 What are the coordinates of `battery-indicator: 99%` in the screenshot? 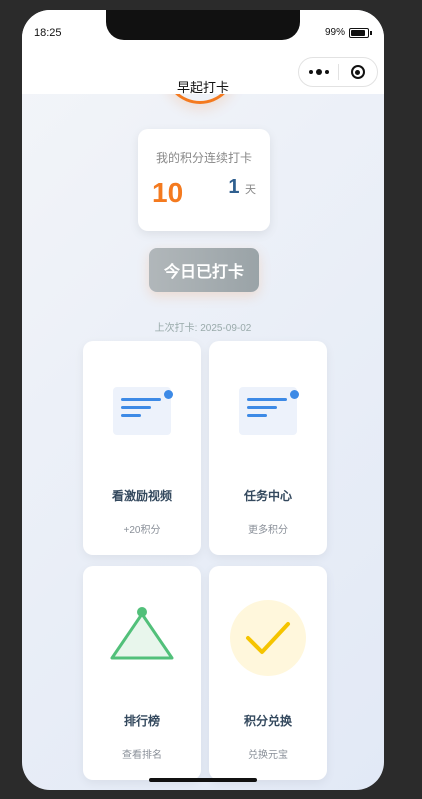 It's located at (348, 32).